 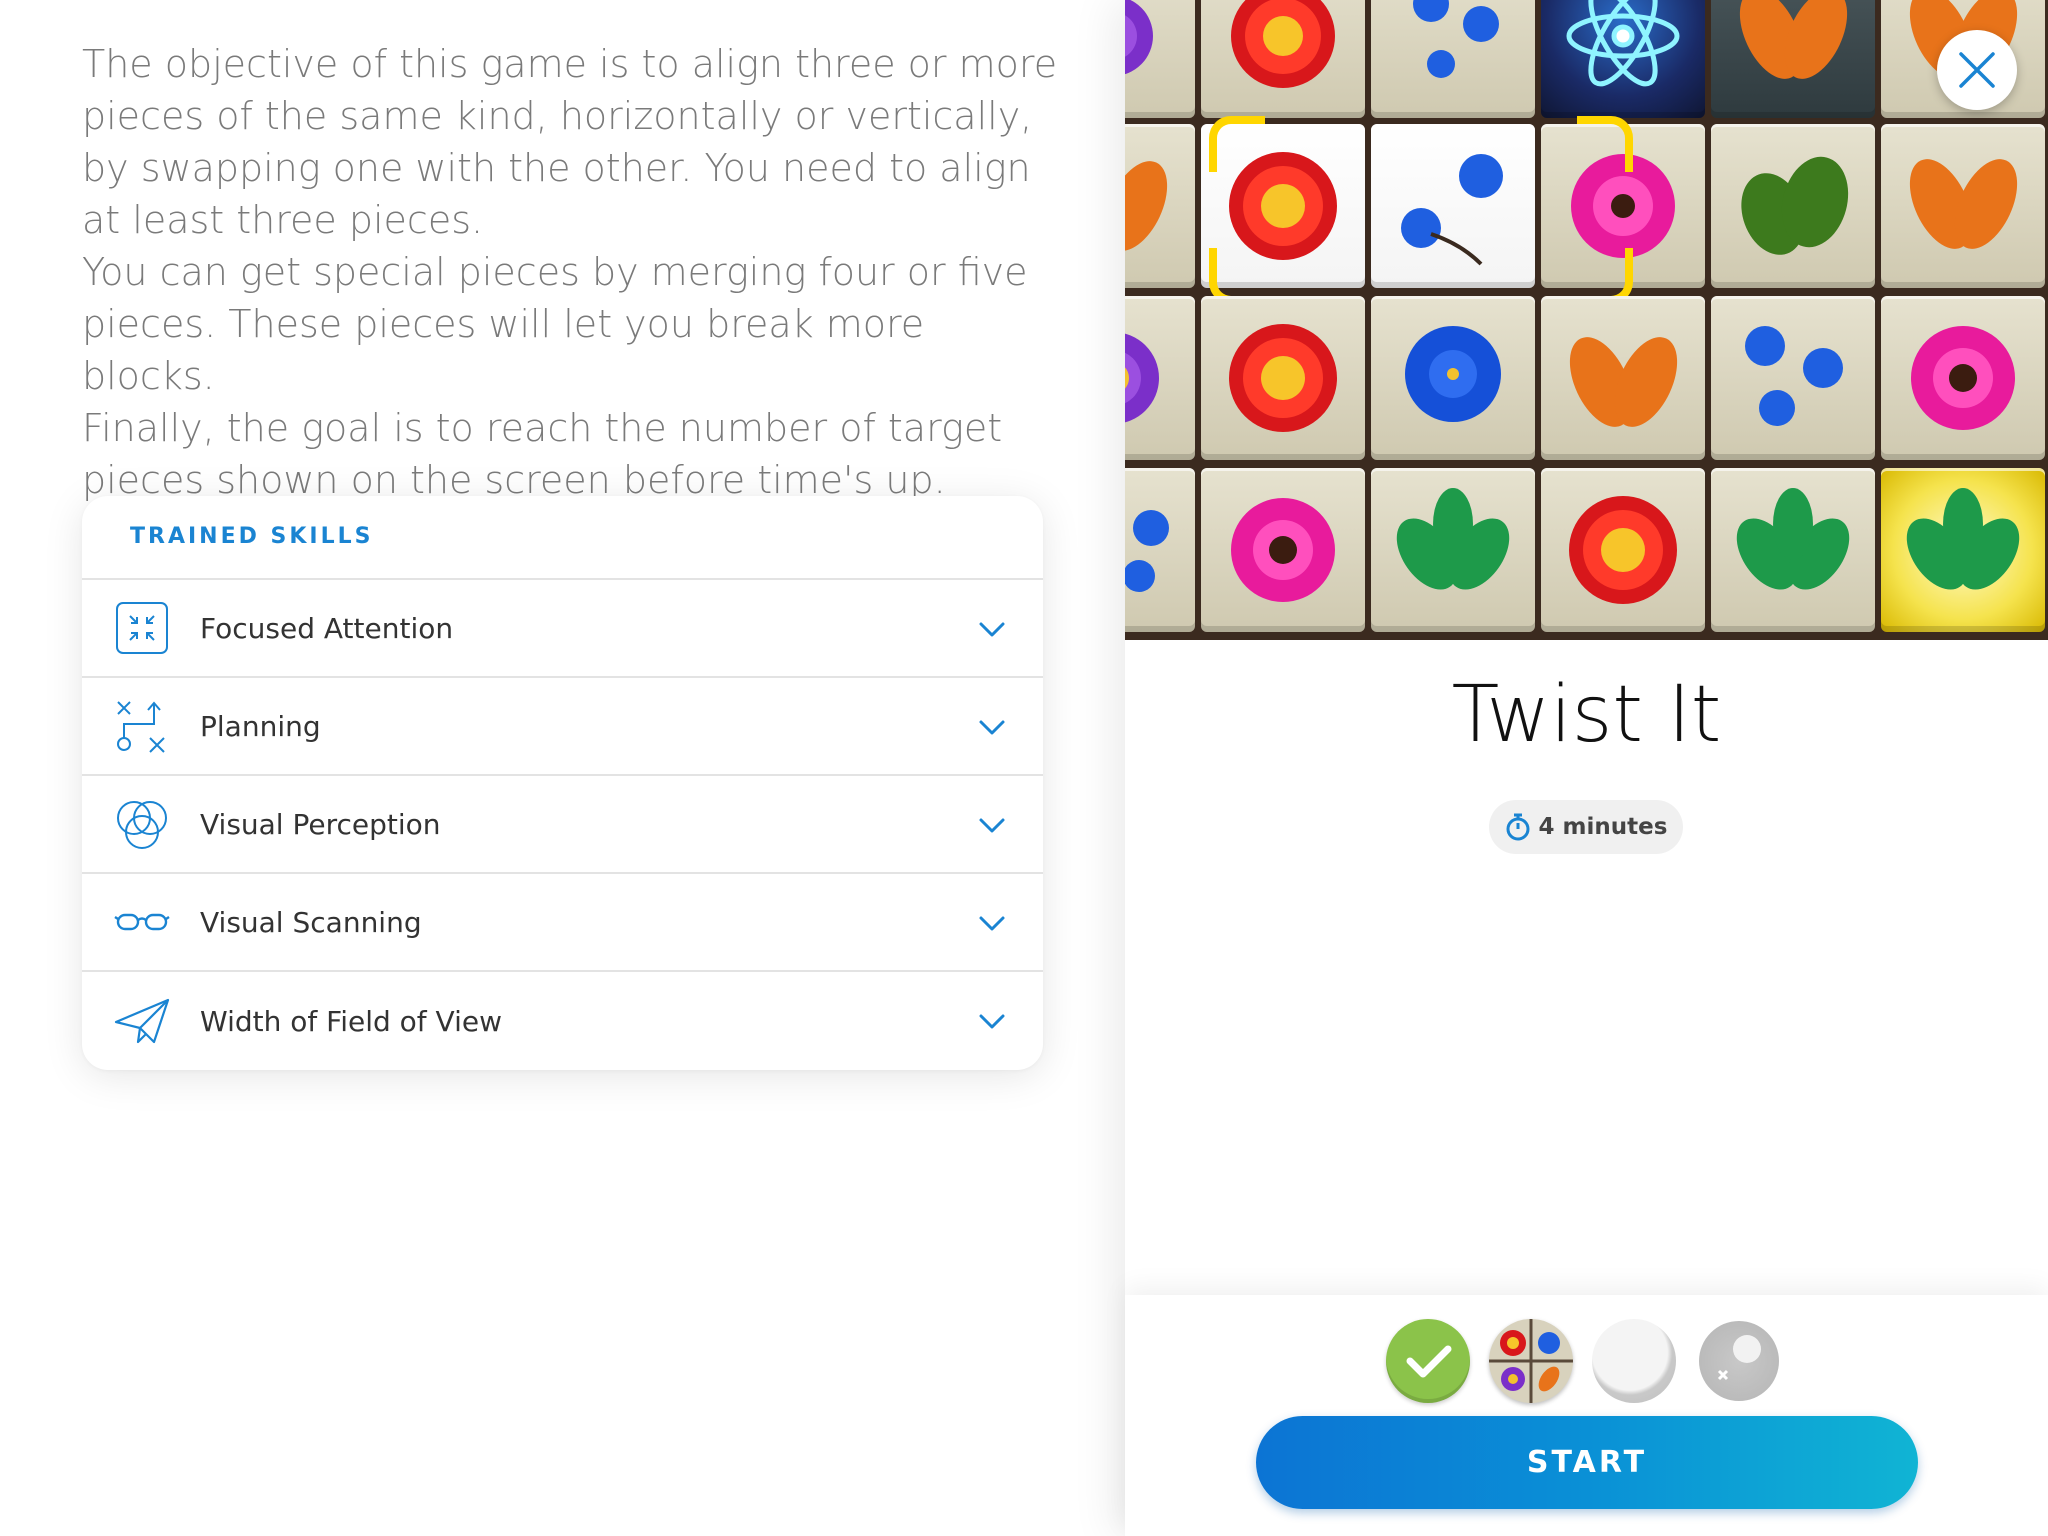 I want to click on tile-atom-special, so click(x=1623, y=59).